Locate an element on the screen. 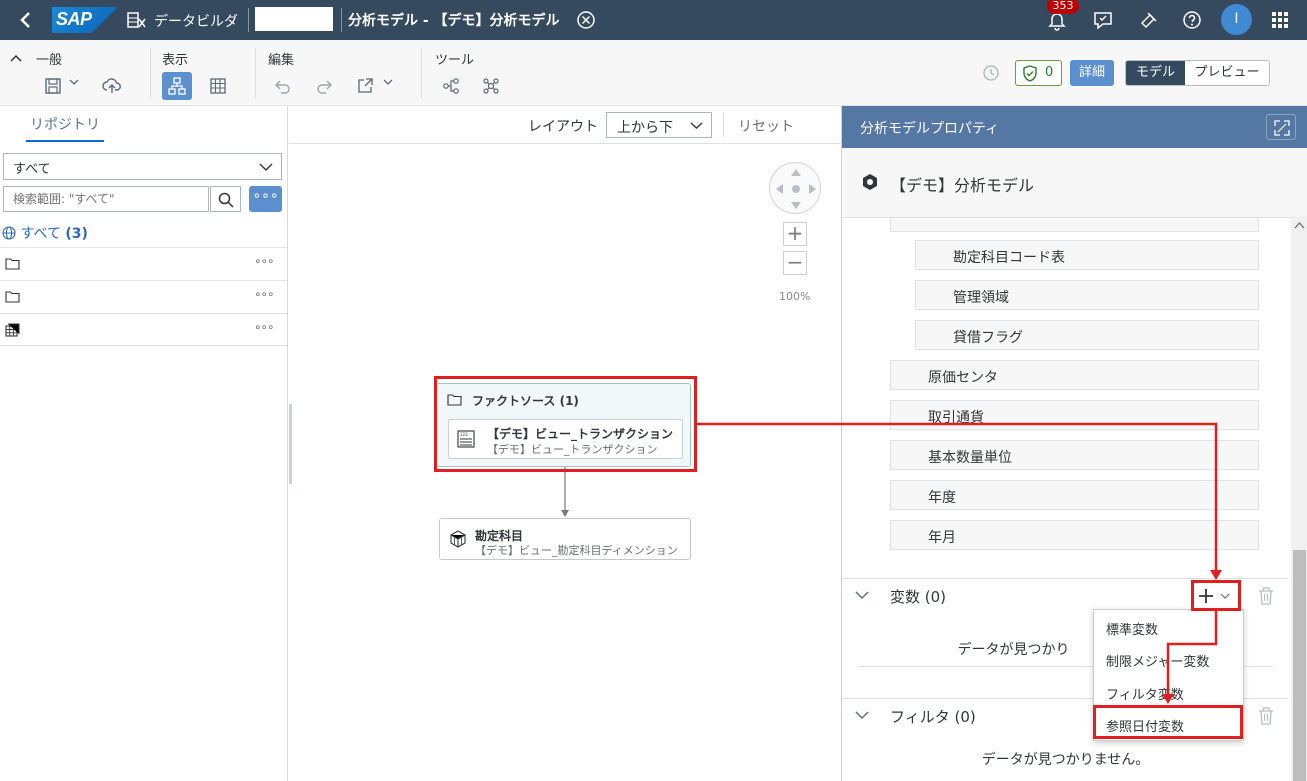 The height and width of the screenshot is (781, 1307). properties-title: 分析モデルプロパティ is located at coordinates (930, 129).